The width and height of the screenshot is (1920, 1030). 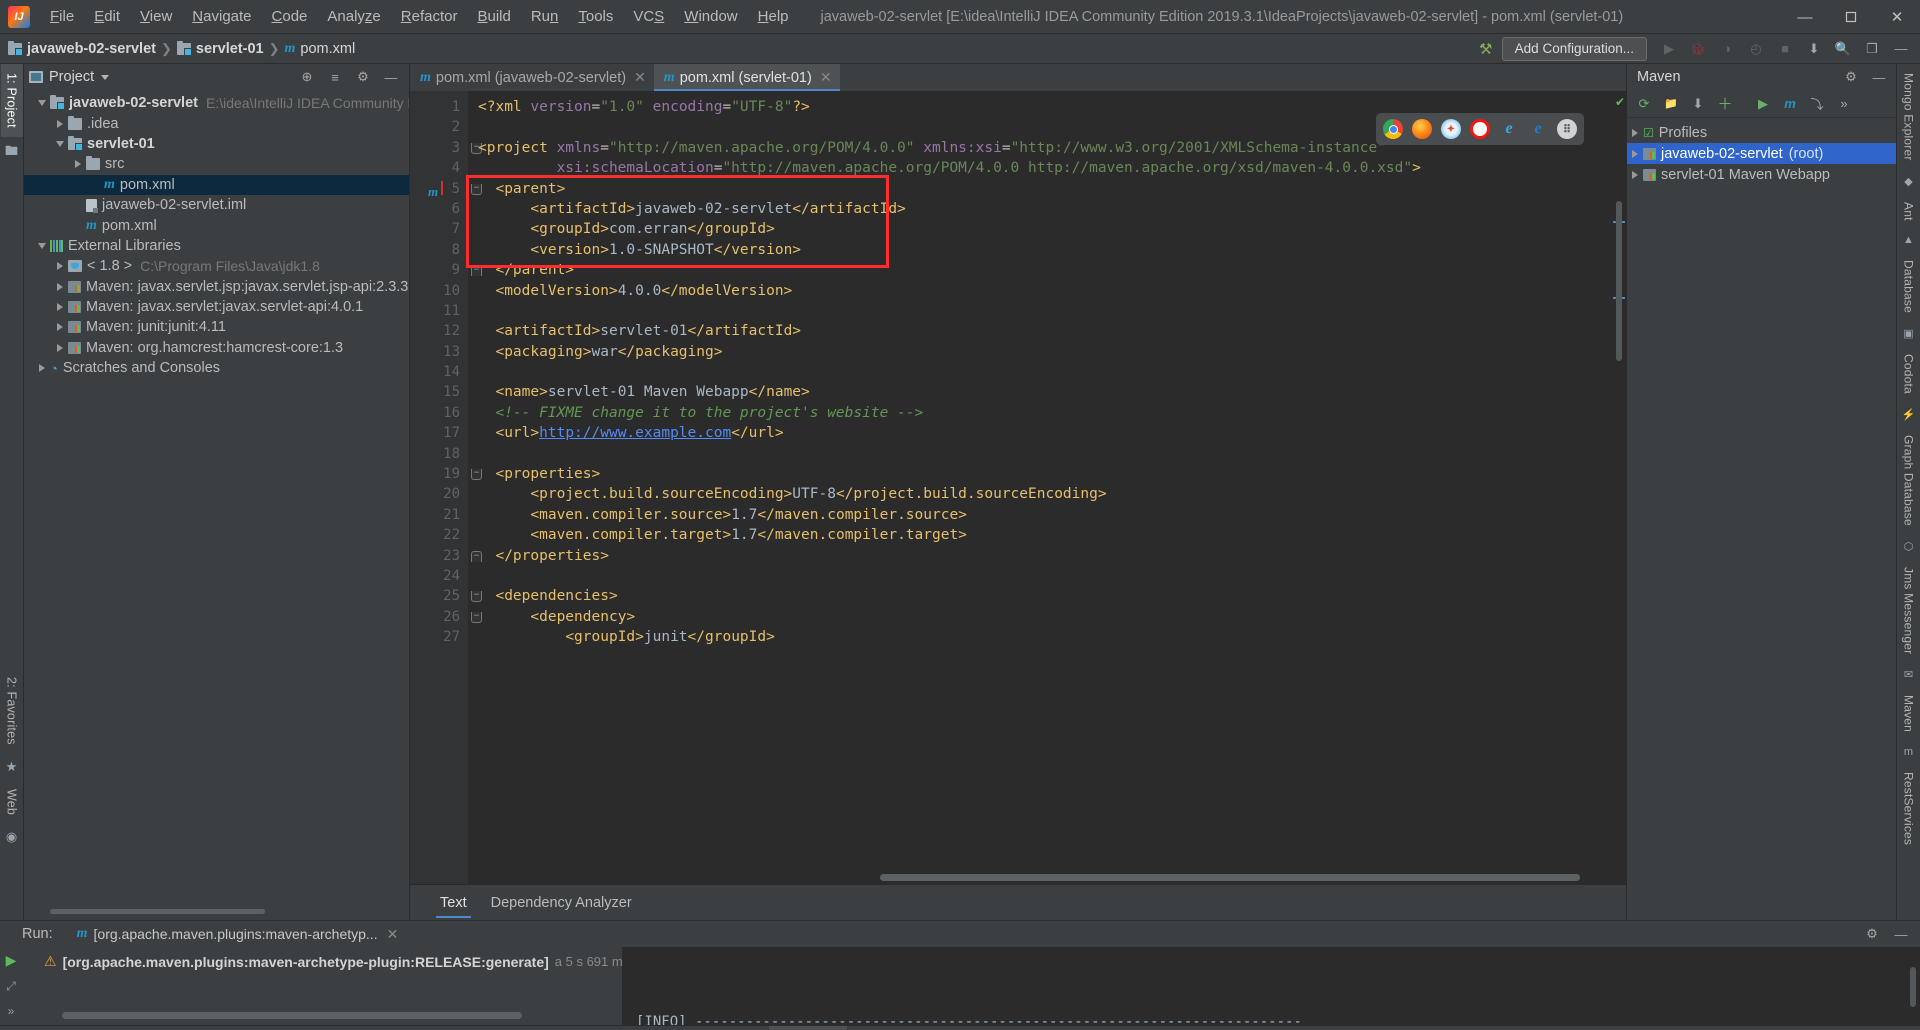 I want to click on star-icon: ★, so click(x=12, y=767).